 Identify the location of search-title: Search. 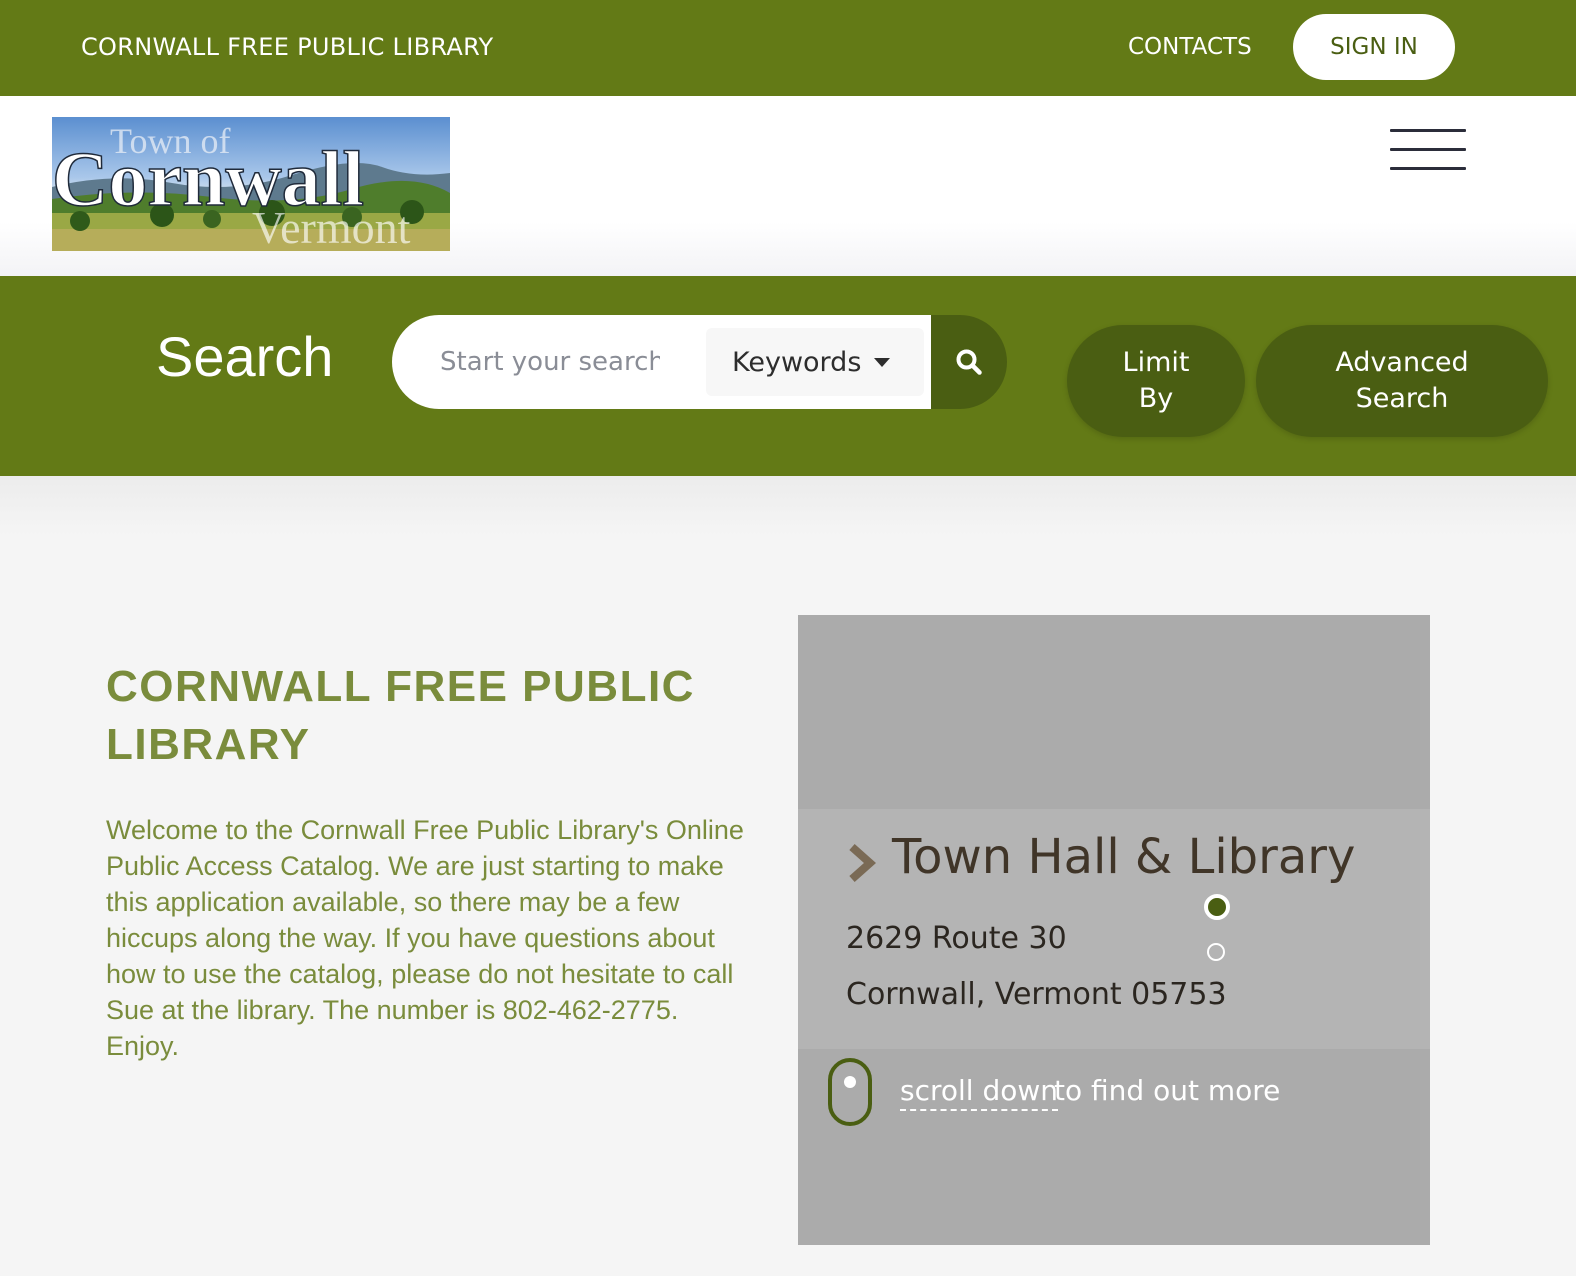
(245, 356).